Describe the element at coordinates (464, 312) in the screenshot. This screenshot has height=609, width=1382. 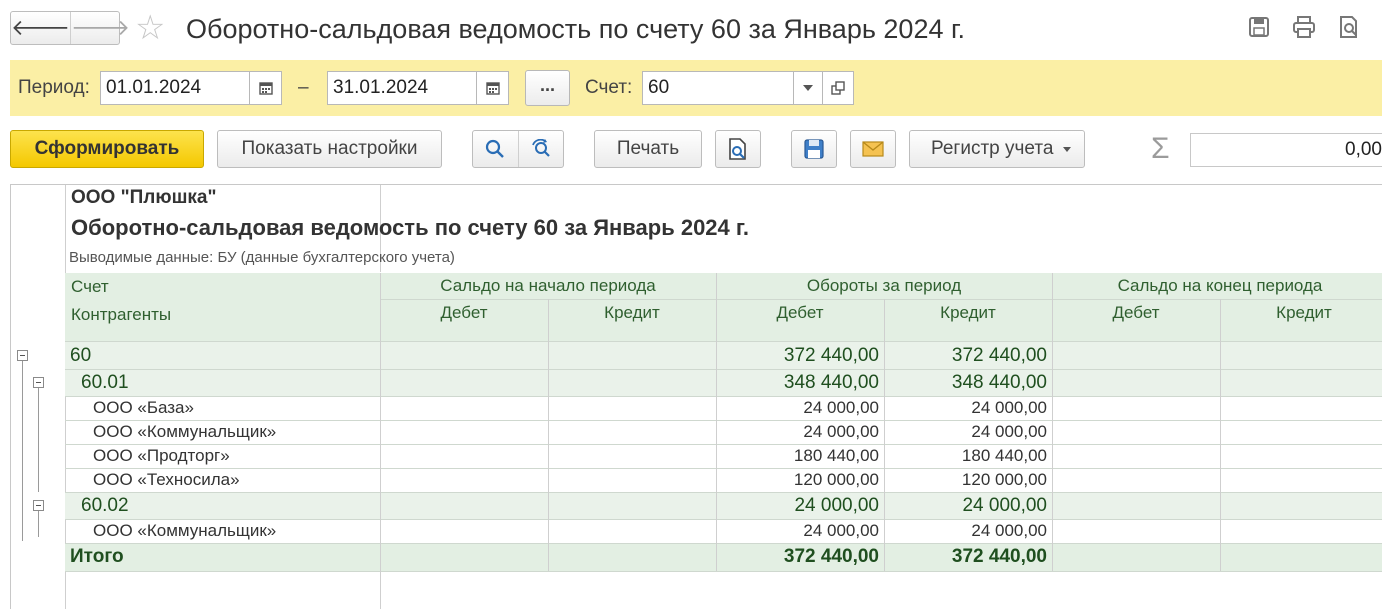
I see `header-opening-debit: Дебет` at that location.